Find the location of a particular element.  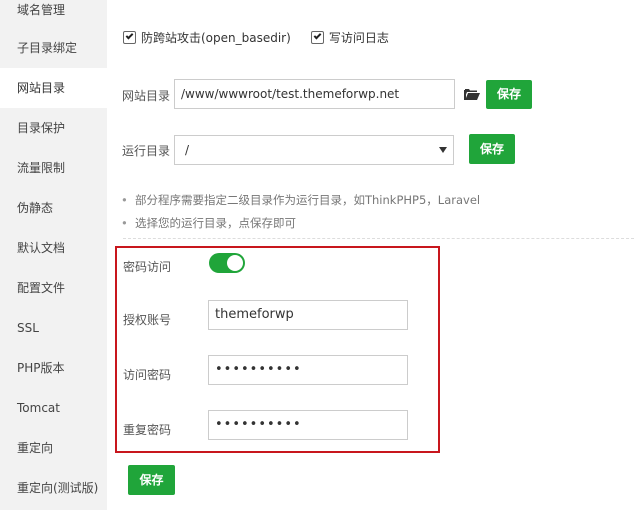

repeat-password-input: •••••••••• is located at coordinates (308, 425).